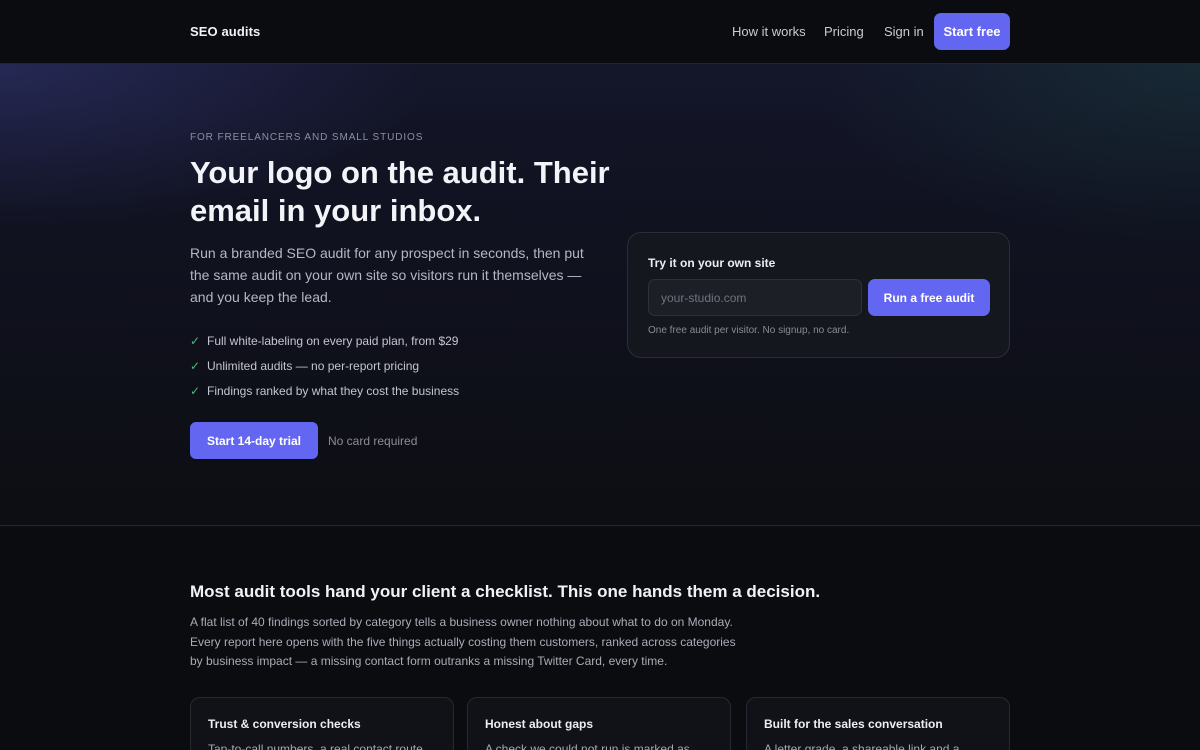 Image resolution: width=1200 pixels, height=750 pixels. Describe the element at coordinates (307, 137) in the screenshot. I see `hero-eyebrow: FOR FREELANCERS AND SMALL STUDIOS` at that location.